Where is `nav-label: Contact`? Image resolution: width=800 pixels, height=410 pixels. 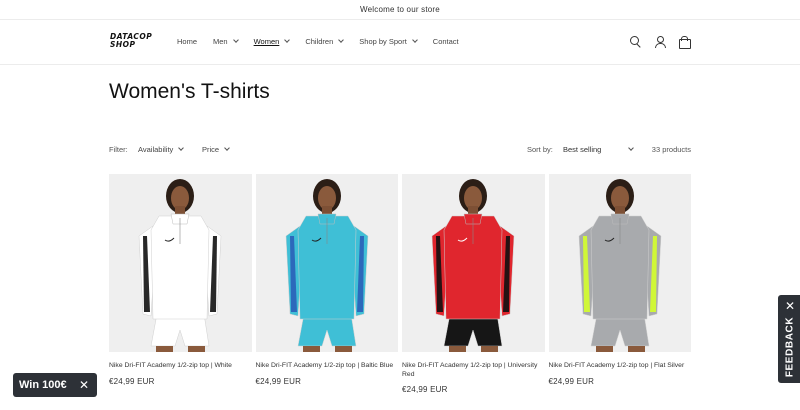 nav-label: Contact is located at coordinates (445, 41).